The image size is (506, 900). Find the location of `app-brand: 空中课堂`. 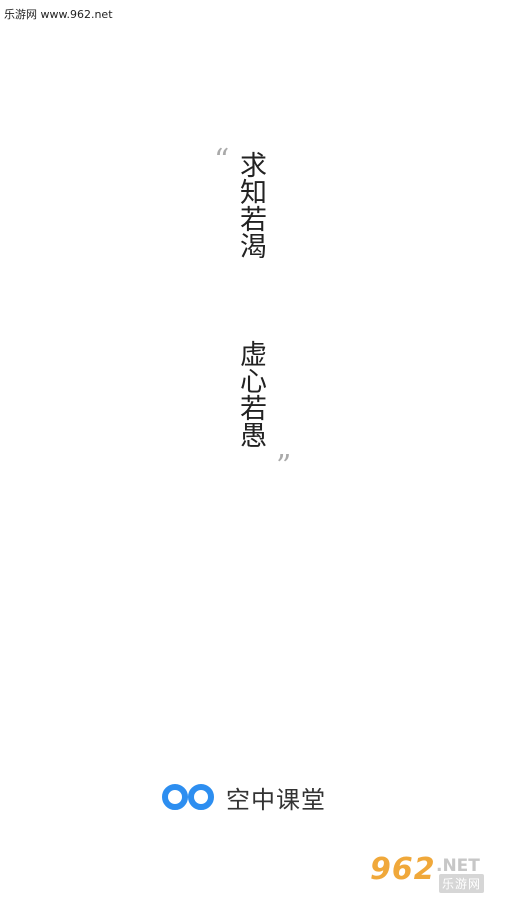

app-brand: 空中课堂 is located at coordinates (244, 797).